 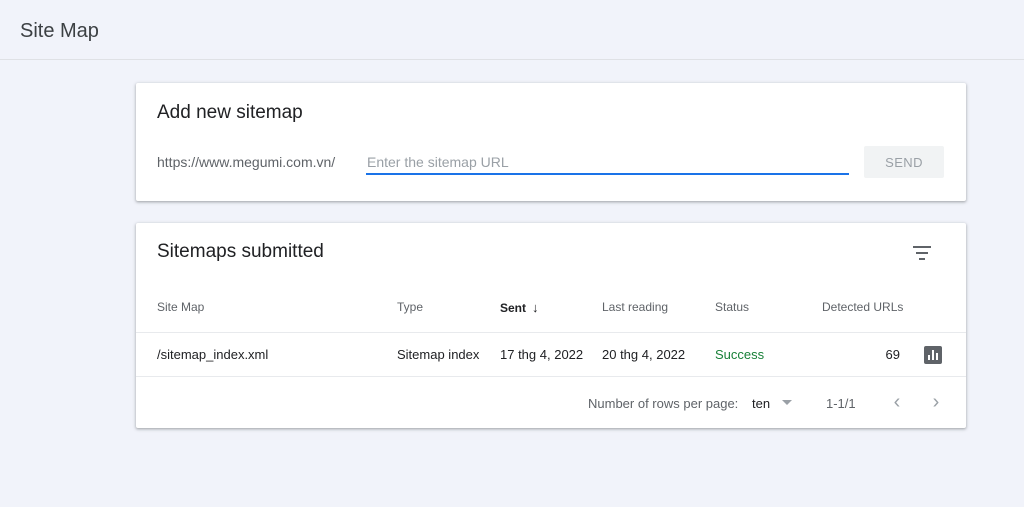 What do you see at coordinates (635, 307) in the screenshot?
I see `column-header-last-reading: Last reading` at bounding box center [635, 307].